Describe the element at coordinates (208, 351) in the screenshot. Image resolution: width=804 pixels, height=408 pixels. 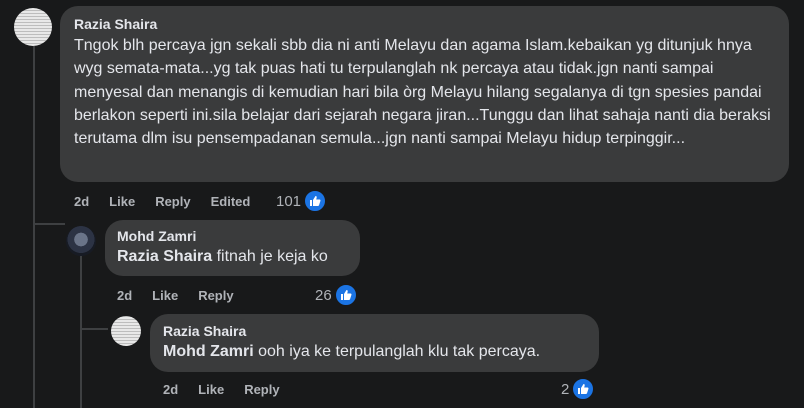
I see `mention-link: Mohd Zamri` at that location.